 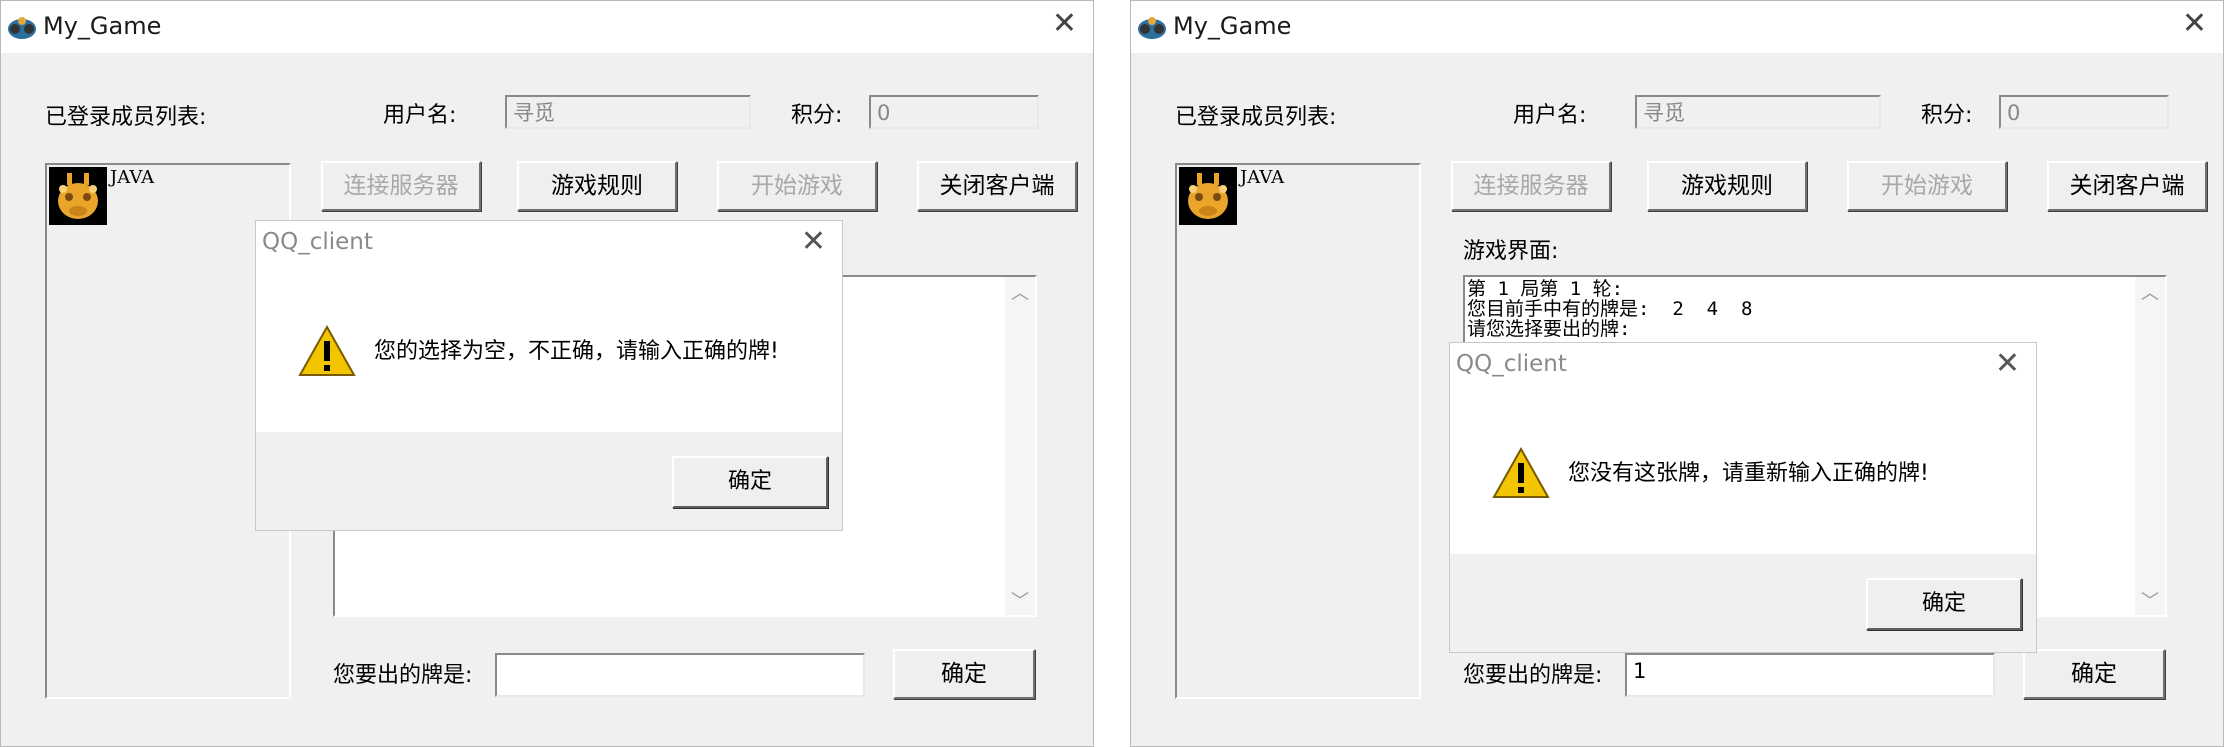 I want to click on alert-dialog: QQ_client ✕ 您的选择为空，不正确，请输入正确的牌! 确定, so click(x=549, y=375).